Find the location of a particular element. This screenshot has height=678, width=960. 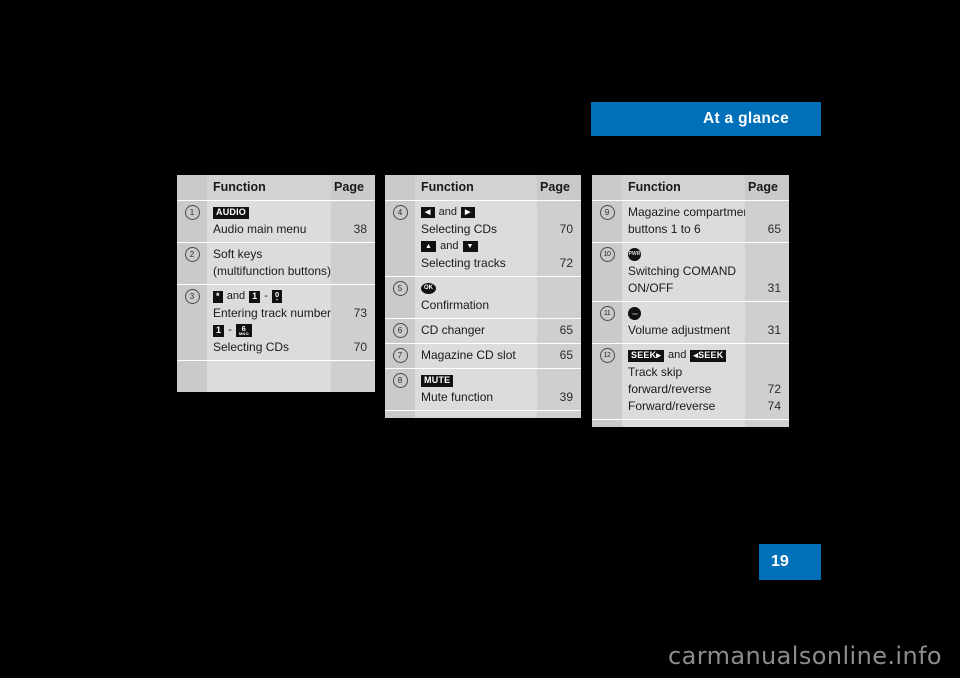

function-cell: Volume adjustment is located at coordinates (683, 322).